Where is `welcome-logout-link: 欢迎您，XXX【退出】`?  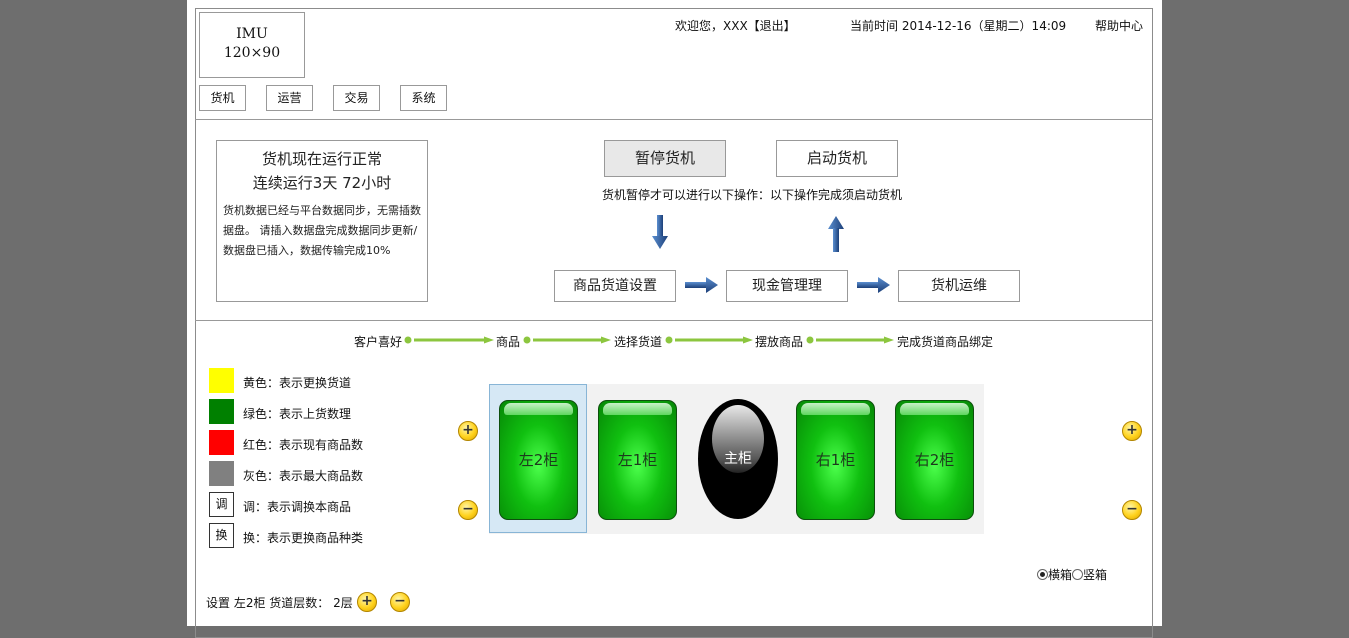 welcome-logout-link: 欢迎您，XXX【退出】 is located at coordinates (735, 25).